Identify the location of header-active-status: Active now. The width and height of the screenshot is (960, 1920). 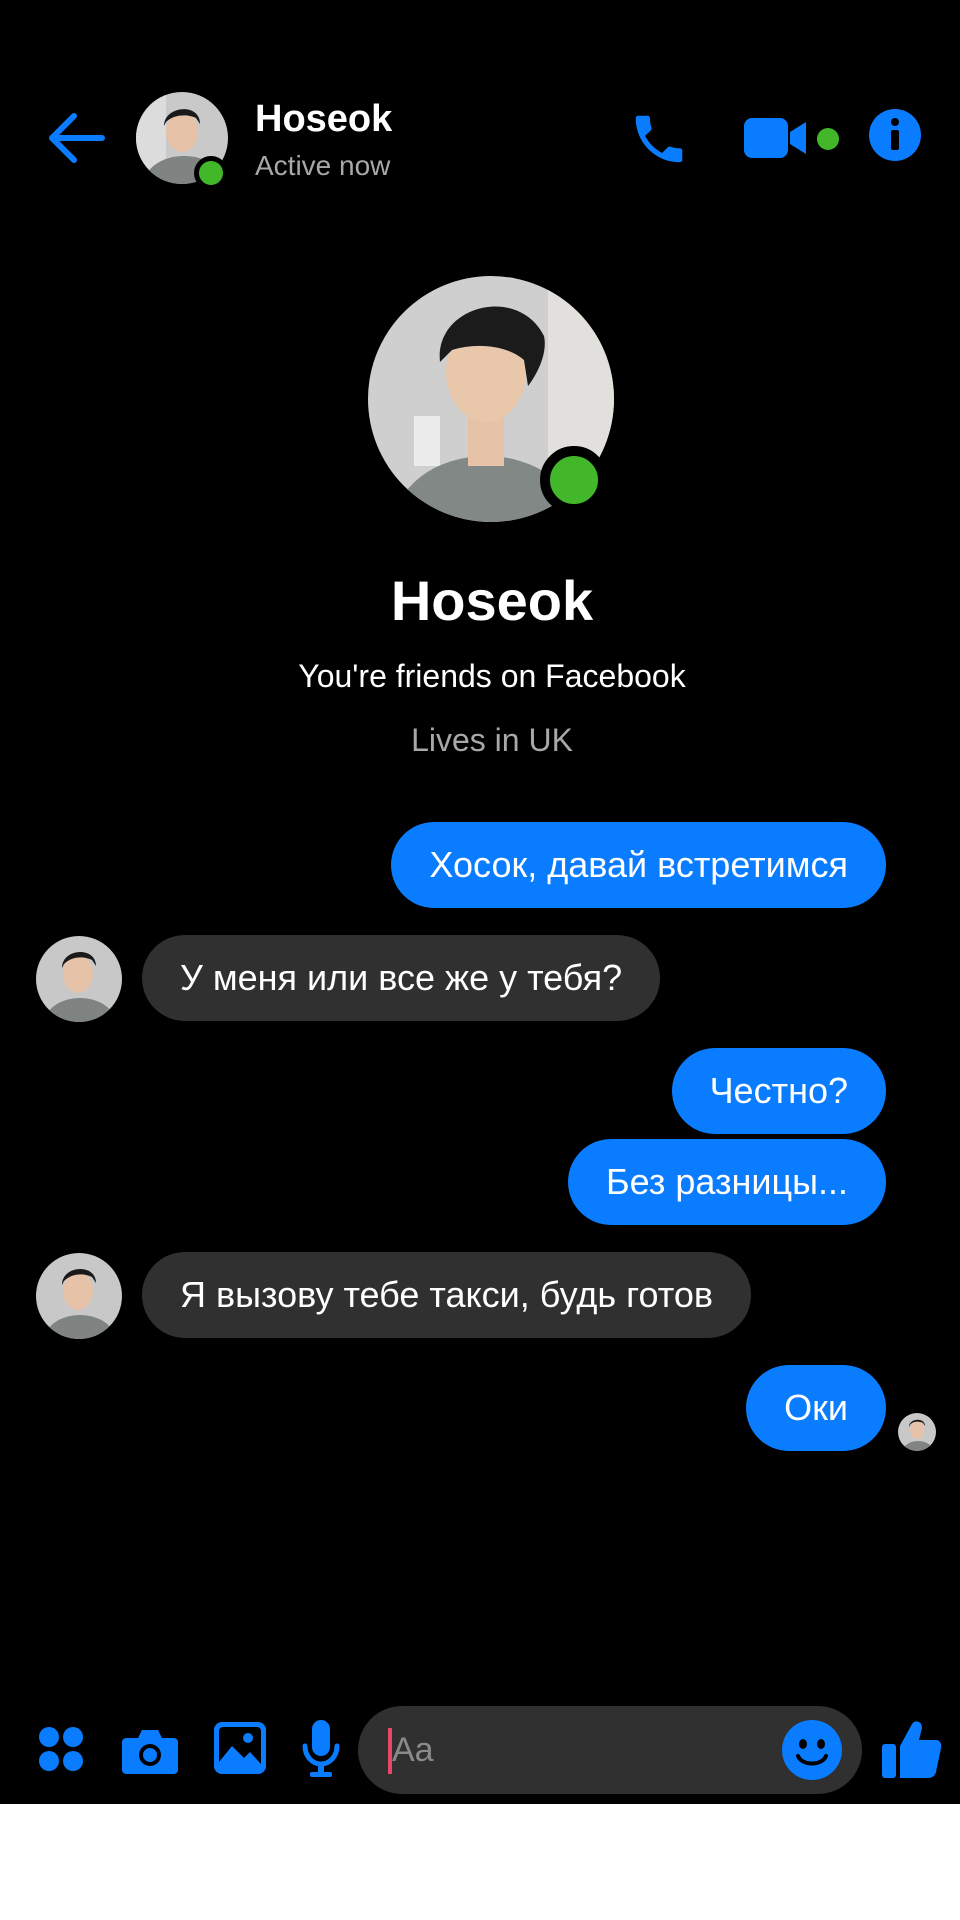
(323, 165).